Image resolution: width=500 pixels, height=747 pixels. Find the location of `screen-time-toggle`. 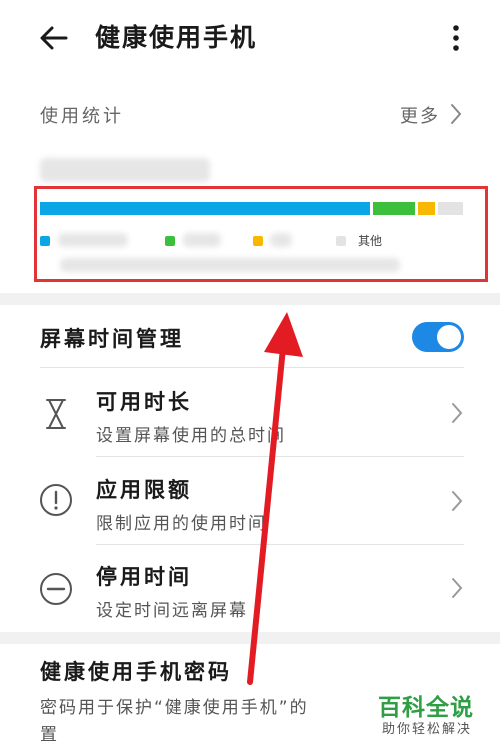

screen-time-toggle is located at coordinates (438, 337).